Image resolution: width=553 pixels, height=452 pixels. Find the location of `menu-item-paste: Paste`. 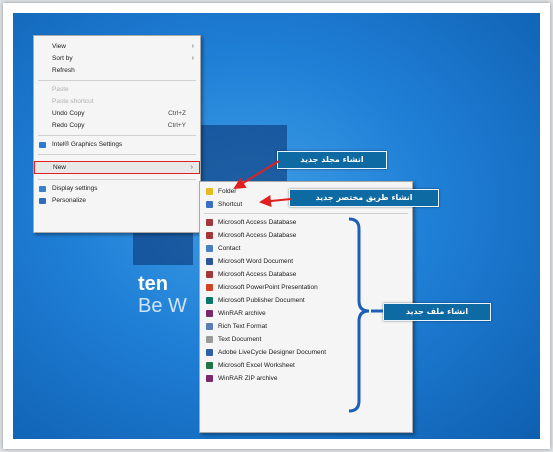

menu-item-paste: Paste is located at coordinates (117, 90).